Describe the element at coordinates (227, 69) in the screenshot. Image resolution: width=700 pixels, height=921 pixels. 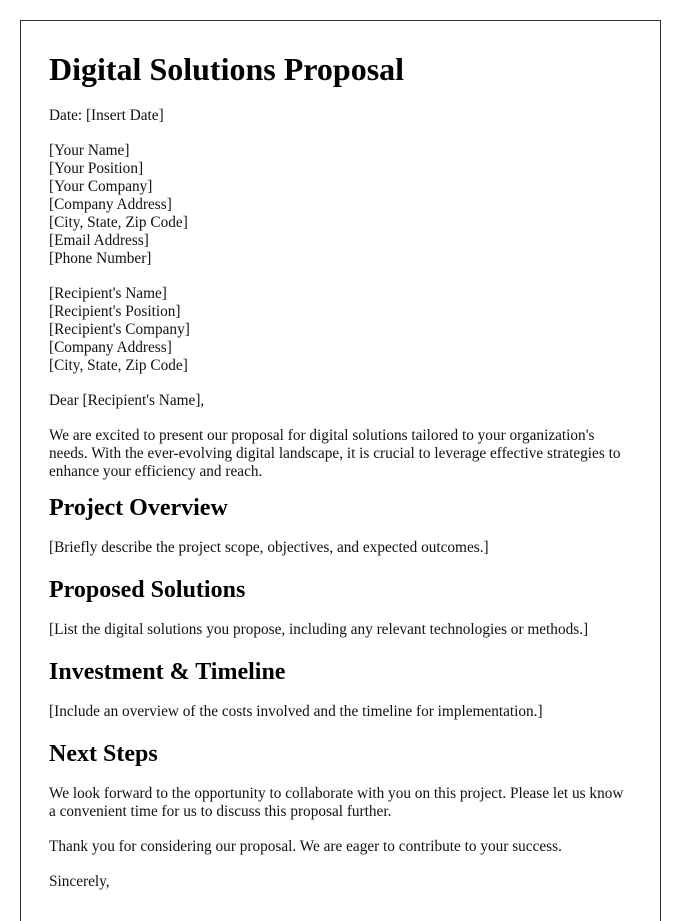
I see `page-title: Digital Solutions Proposal` at that location.